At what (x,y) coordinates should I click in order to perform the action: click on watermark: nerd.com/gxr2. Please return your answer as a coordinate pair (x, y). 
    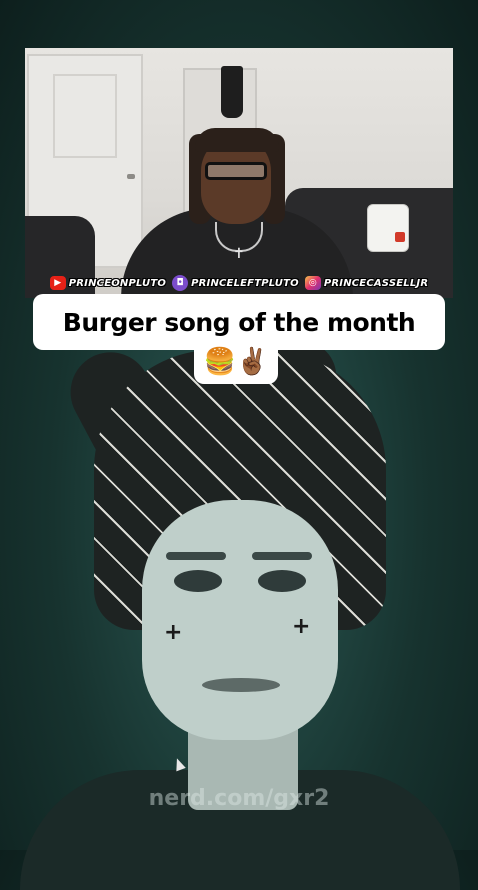
    Looking at the image, I should click on (239, 798).